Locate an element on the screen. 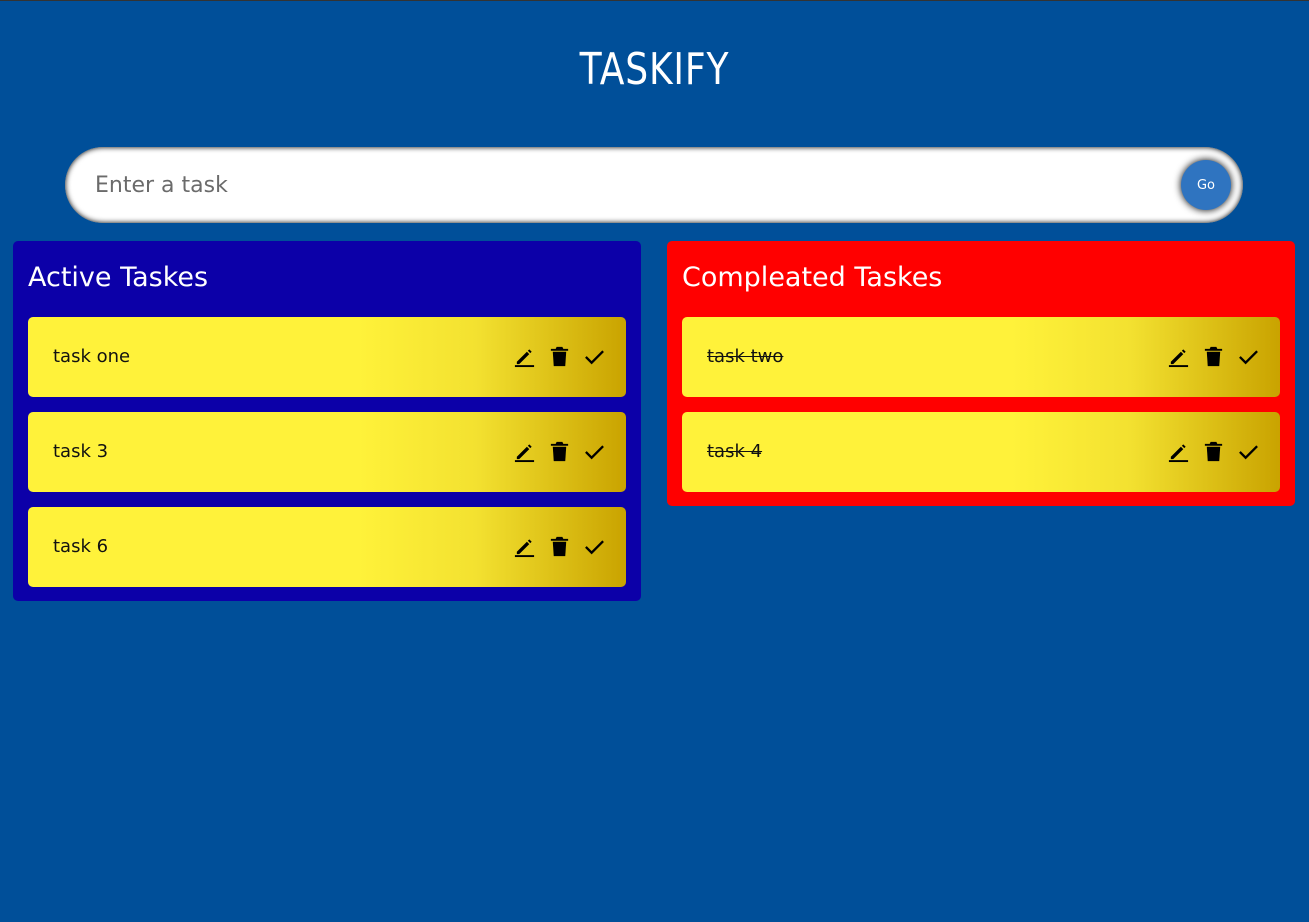  task-input is located at coordinates (615, 185).